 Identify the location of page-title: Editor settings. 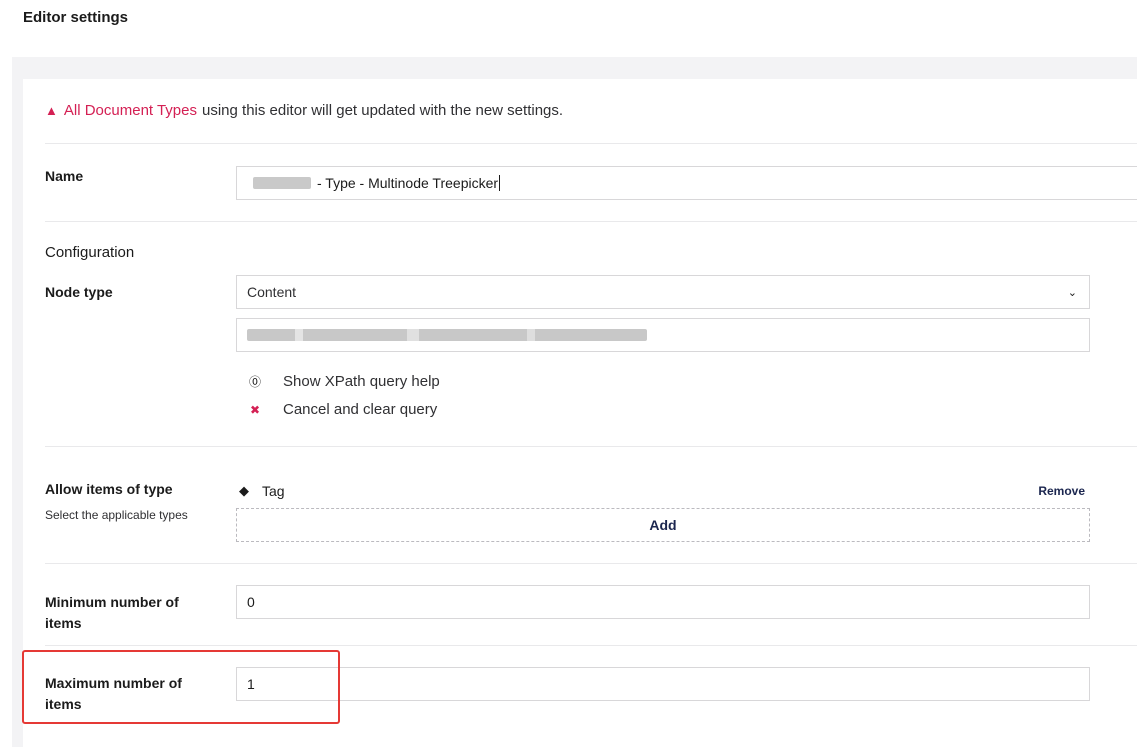
(76, 17).